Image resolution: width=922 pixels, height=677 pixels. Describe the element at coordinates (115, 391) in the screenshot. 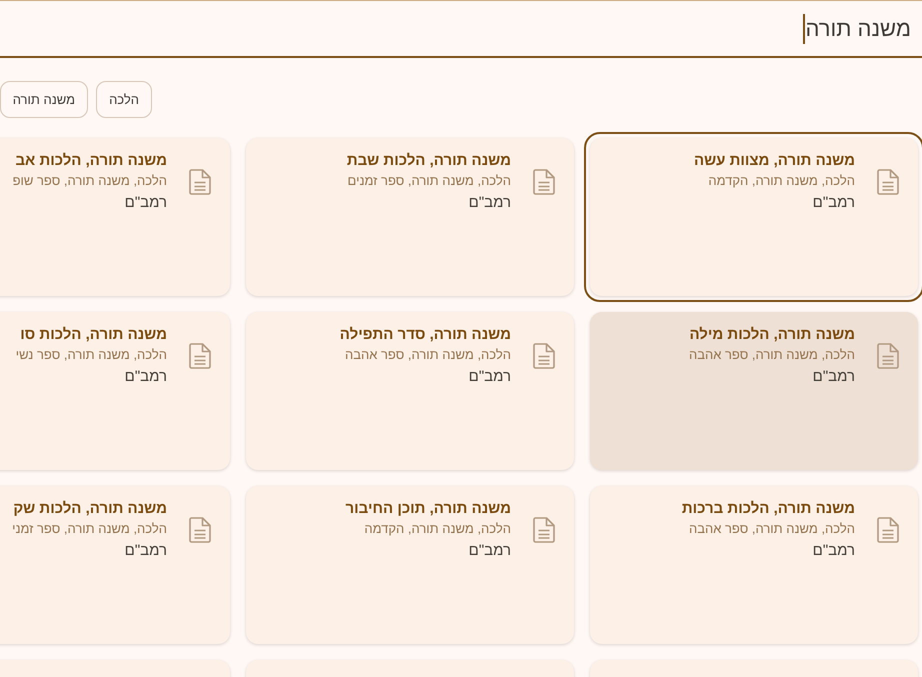

I see `result-card: משנה תורה, הלכות סו הלכה, משנה תורה, ספר נשי רמב"ם` at that location.